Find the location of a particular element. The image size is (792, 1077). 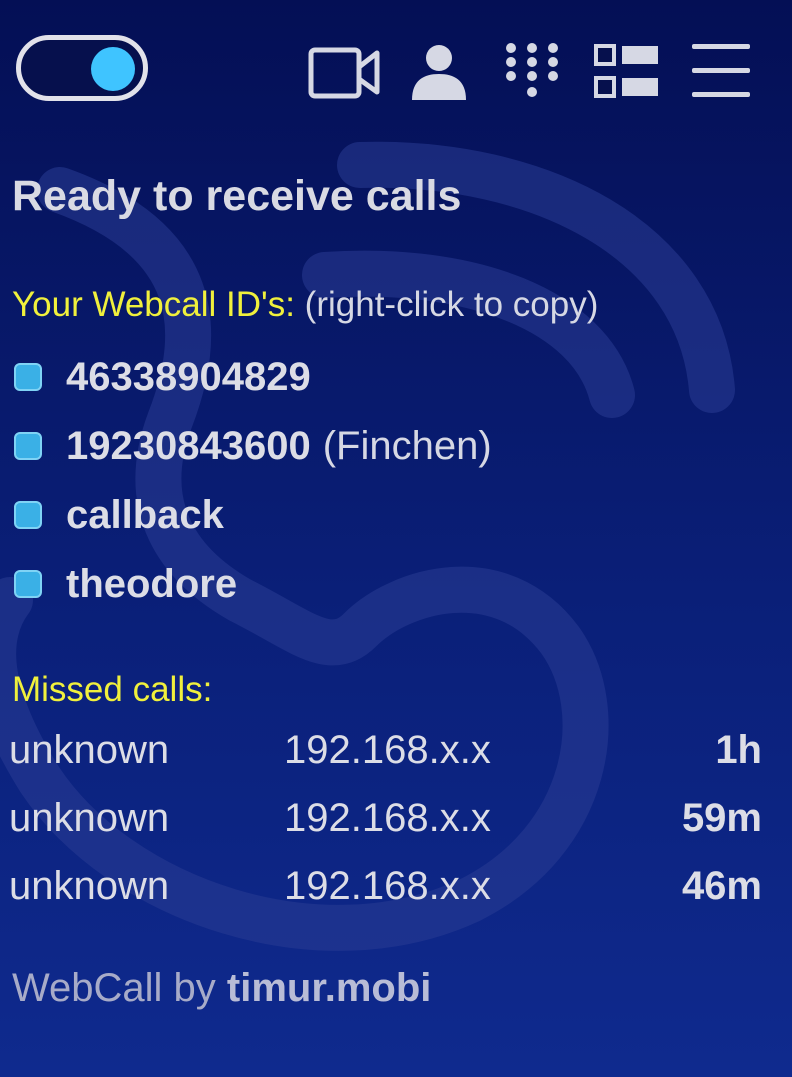

webcall-ids-heading: Your Webcall ID's: (right-click to copy) is located at coordinates (305, 305).